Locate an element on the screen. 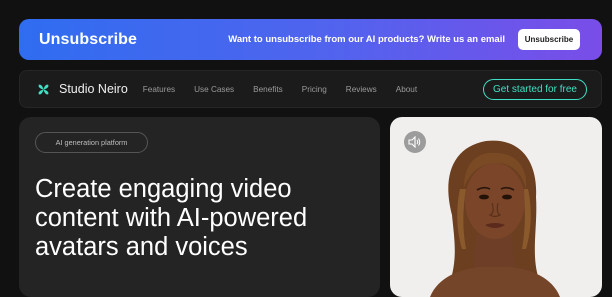 The image size is (612, 297). platform-chip: AI generation platform is located at coordinates (91, 142).